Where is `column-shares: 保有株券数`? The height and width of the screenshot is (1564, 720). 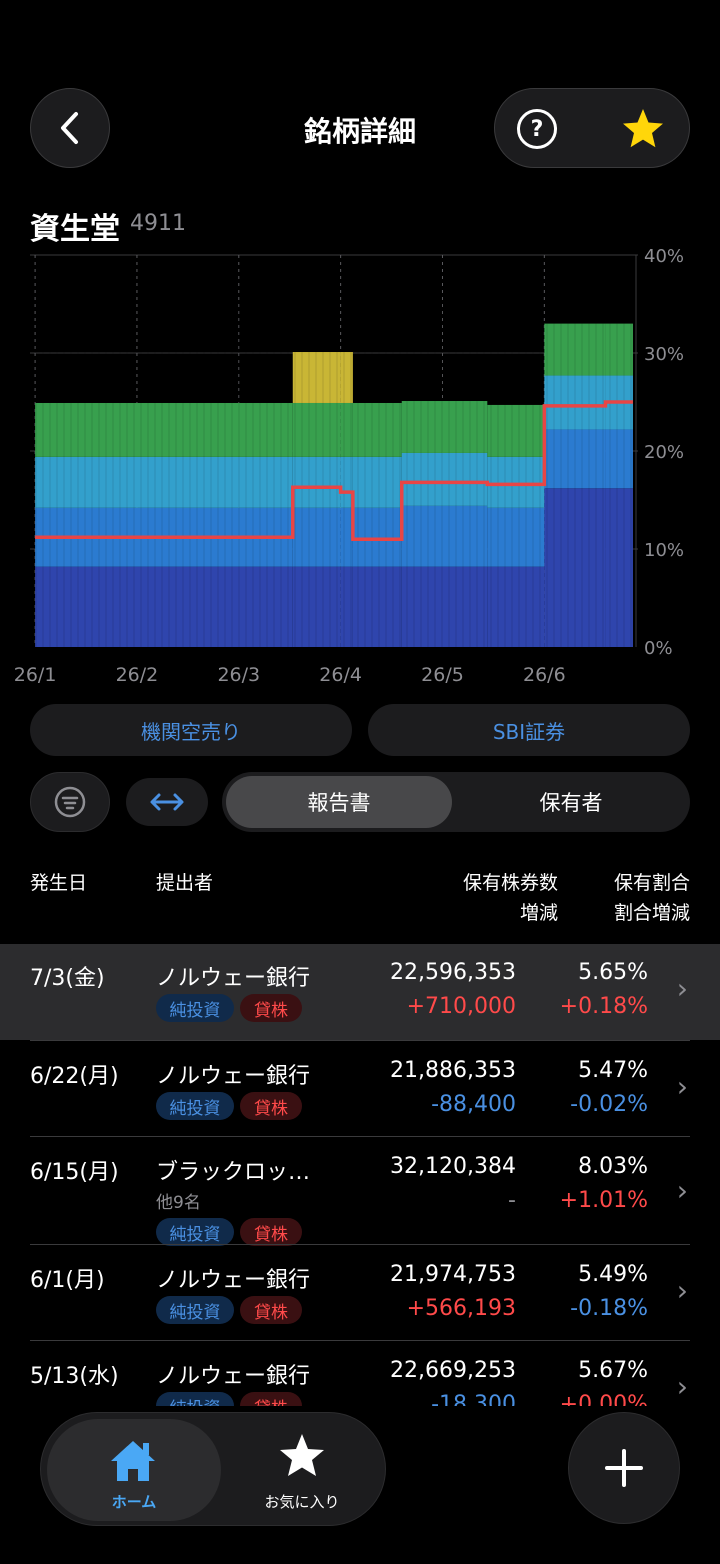 column-shares: 保有株券数 is located at coordinates (510, 883).